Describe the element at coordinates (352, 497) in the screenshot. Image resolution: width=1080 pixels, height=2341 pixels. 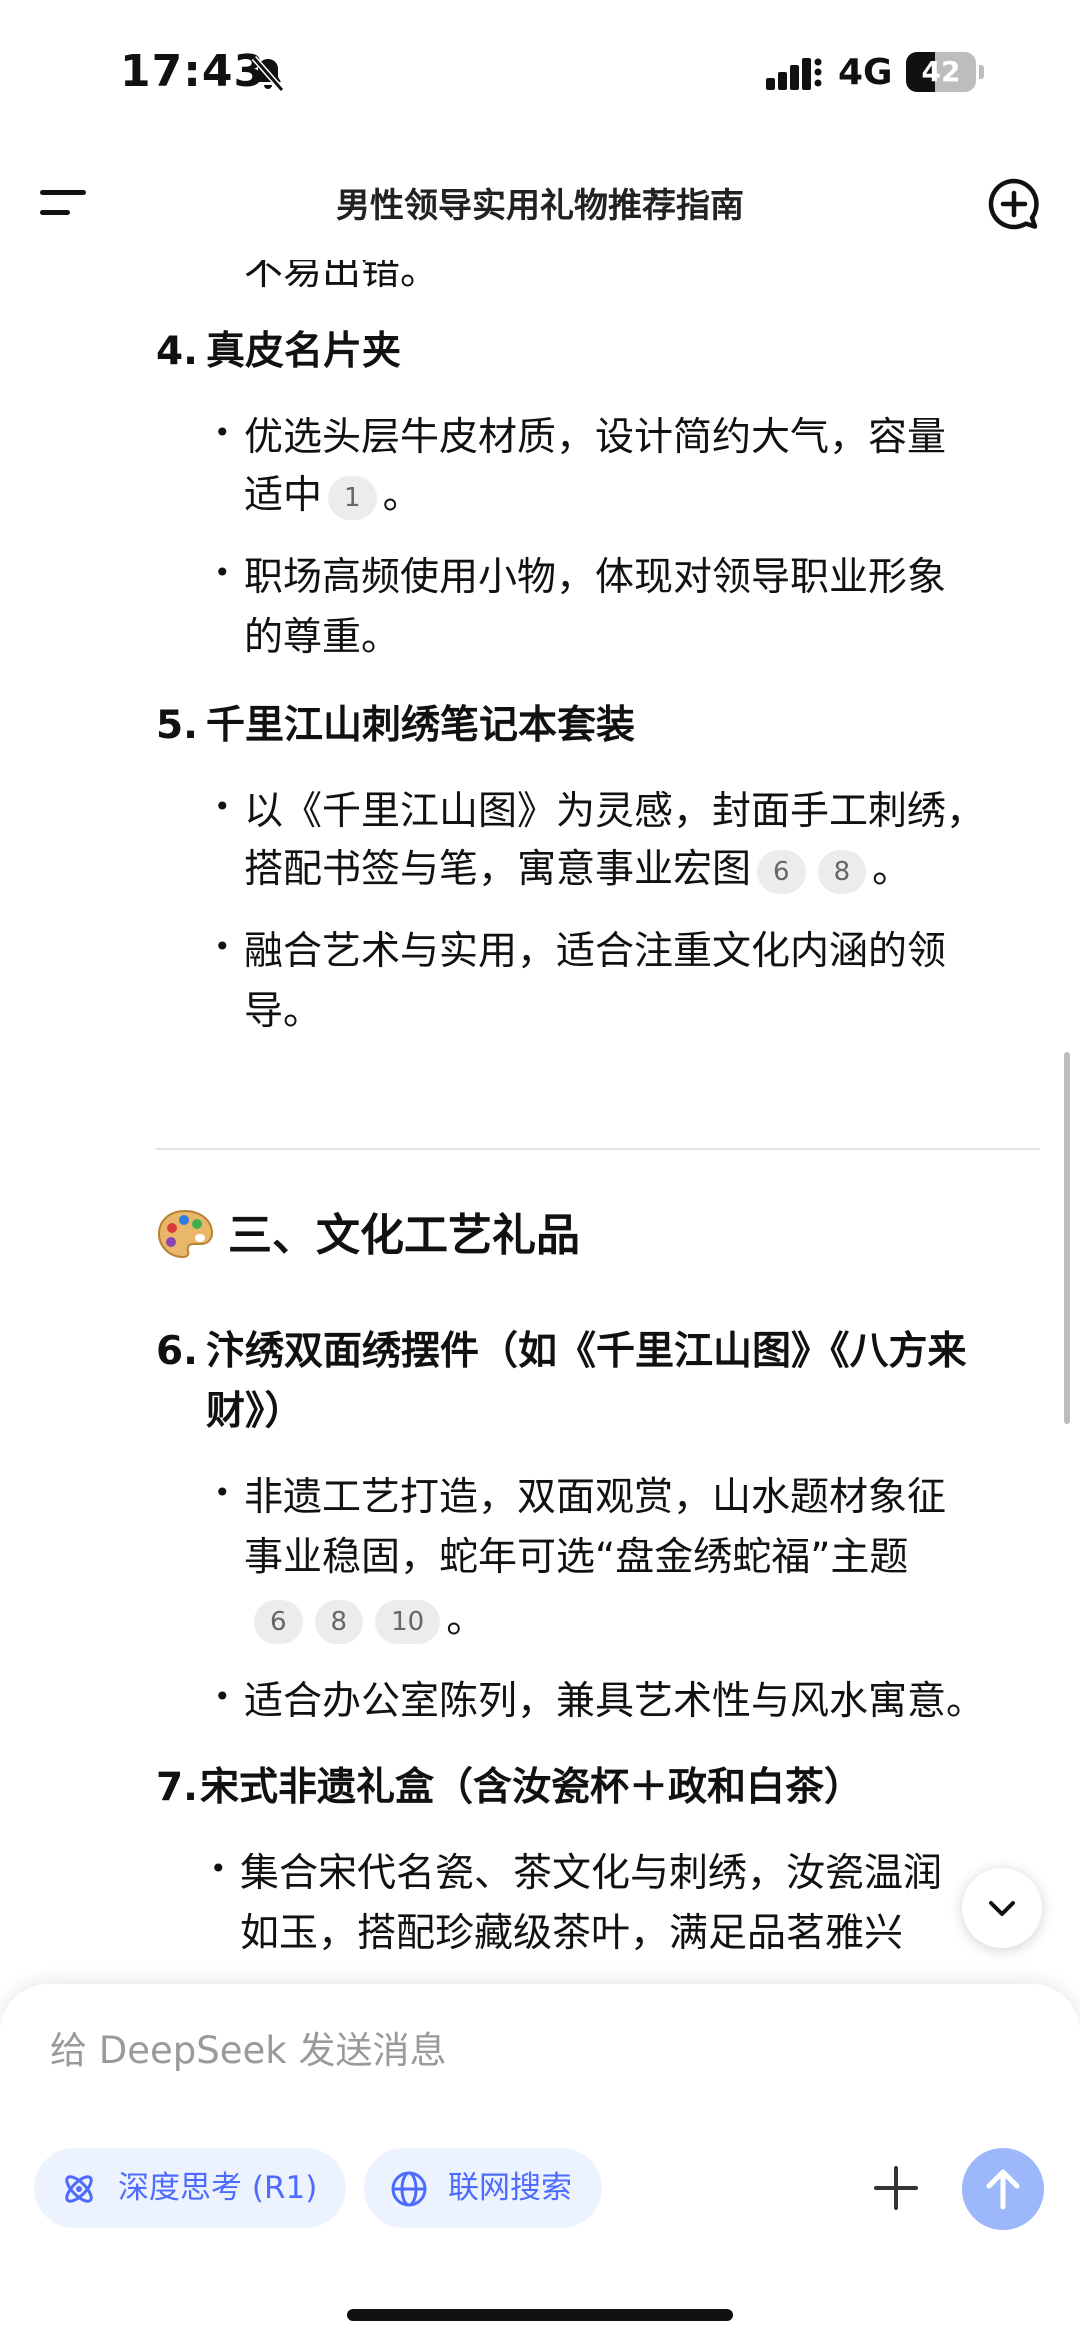
I see `citation-badge: 1` at that location.